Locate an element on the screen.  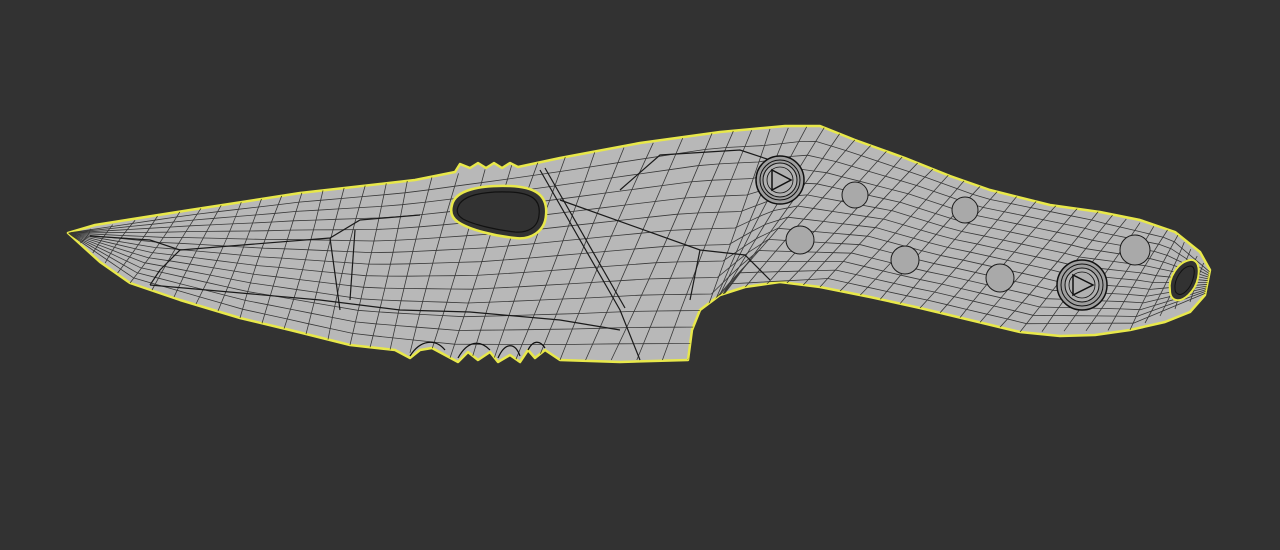
butt-screw-icon is located at coordinates (1082, 285).